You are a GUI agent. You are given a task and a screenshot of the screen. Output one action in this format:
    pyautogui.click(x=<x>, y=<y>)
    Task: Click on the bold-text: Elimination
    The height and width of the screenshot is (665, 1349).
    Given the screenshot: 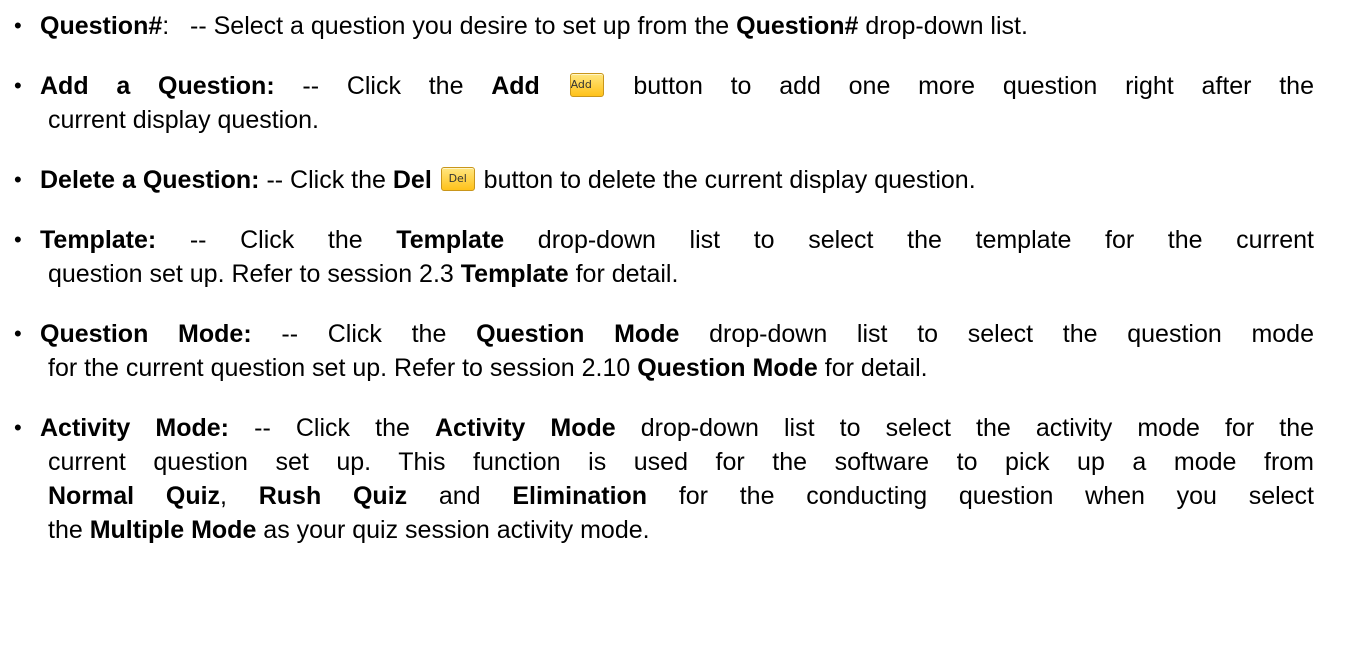 What is the action you would take?
    pyautogui.click(x=580, y=496)
    